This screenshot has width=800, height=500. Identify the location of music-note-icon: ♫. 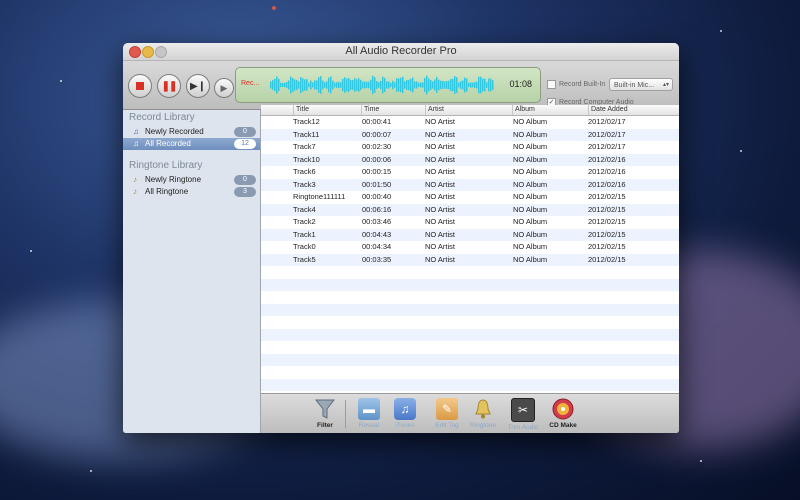
(136, 131).